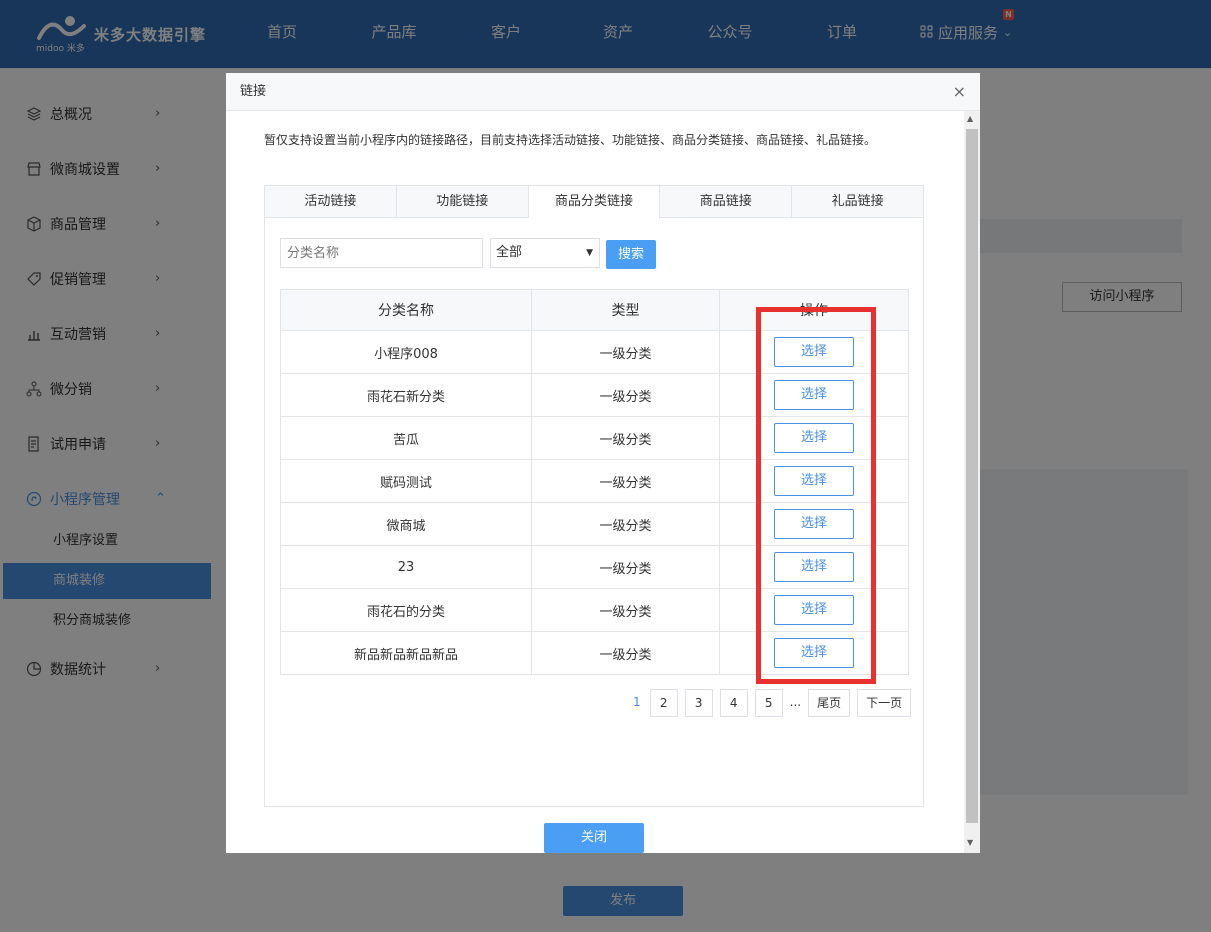 Image resolution: width=1211 pixels, height=932 pixels. What do you see at coordinates (970, 842) in the screenshot?
I see `scroll-down-arrow-icon: ▼` at bounding box center [970, 842].